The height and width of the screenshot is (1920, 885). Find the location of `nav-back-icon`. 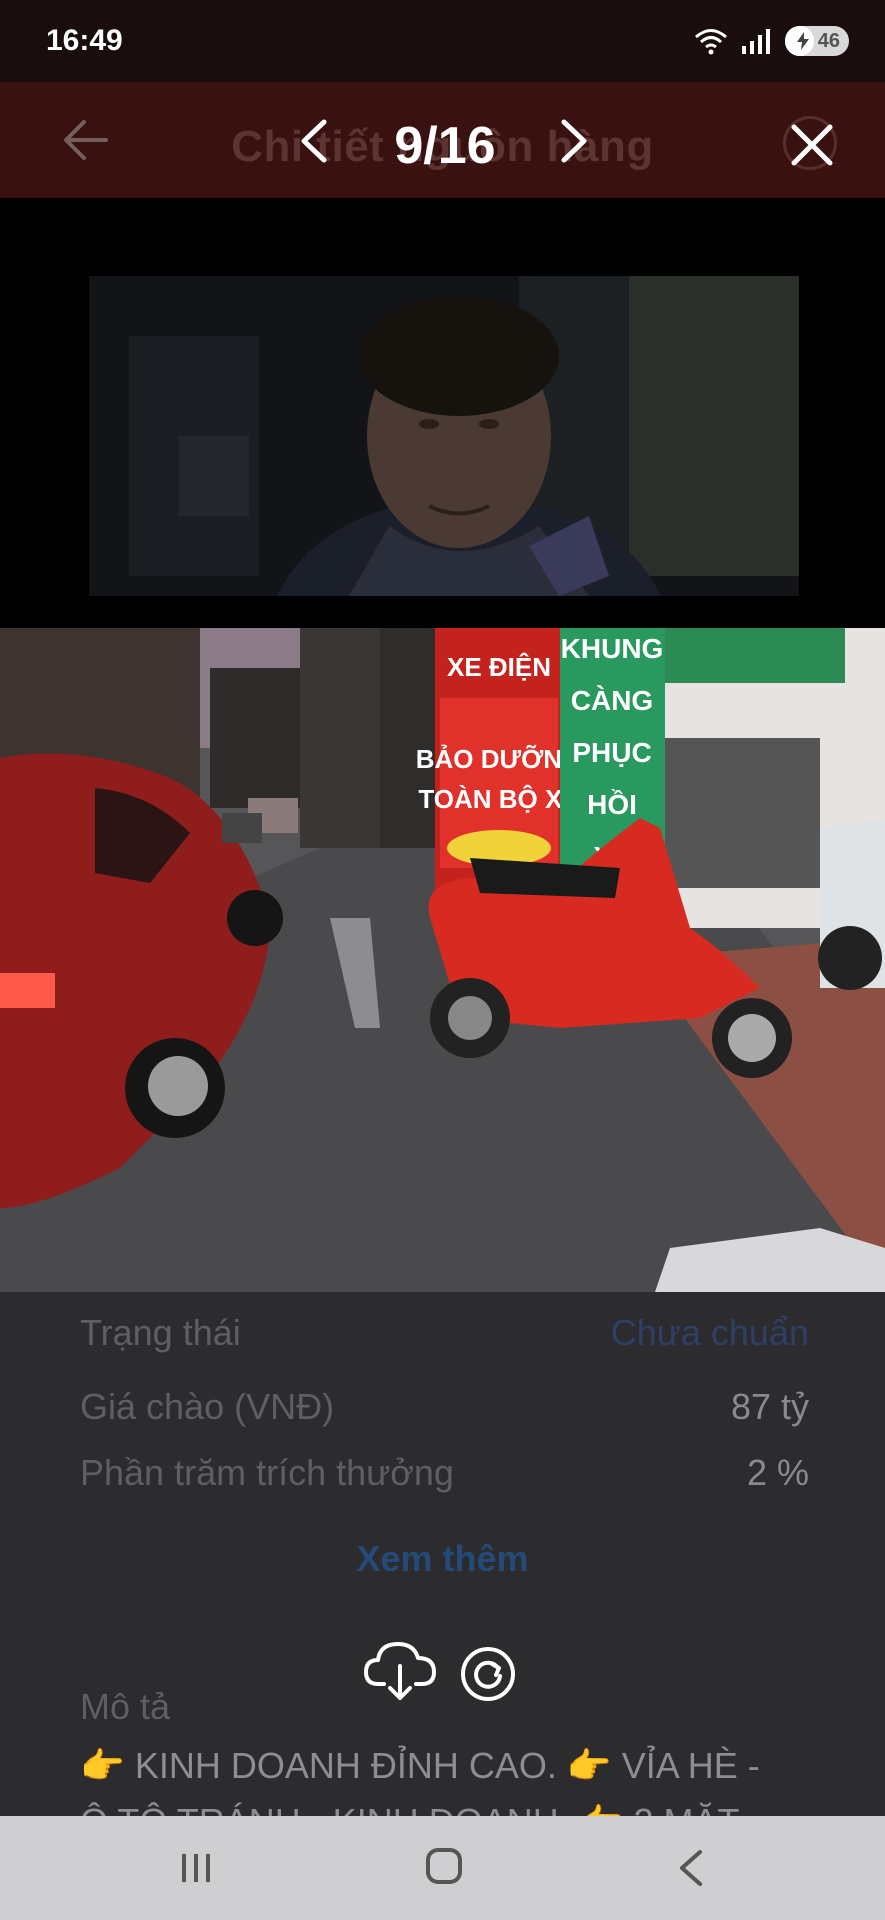

nav-back-icon is located at coordinates (691, 1868).